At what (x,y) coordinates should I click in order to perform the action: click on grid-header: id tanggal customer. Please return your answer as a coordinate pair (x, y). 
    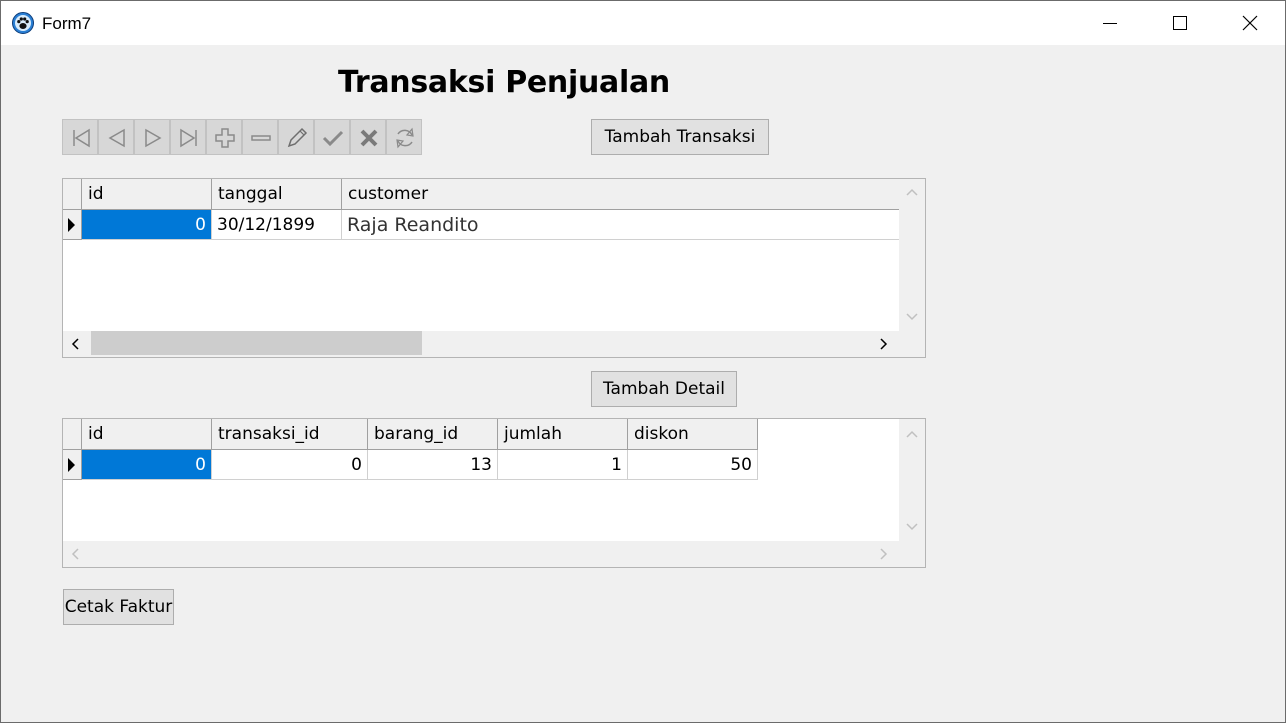
    Looking at the image, I should click on (481, 194).